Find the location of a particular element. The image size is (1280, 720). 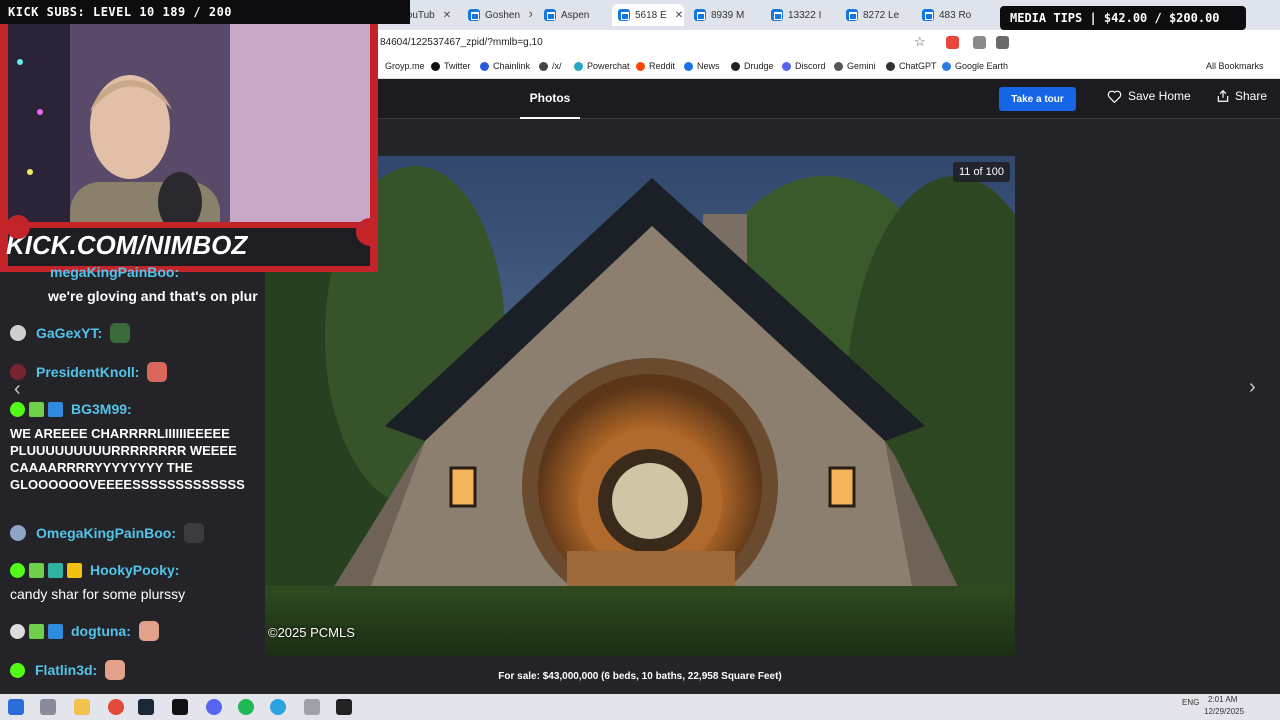

tab-label: Goshen is located at coordinates (503, 15).